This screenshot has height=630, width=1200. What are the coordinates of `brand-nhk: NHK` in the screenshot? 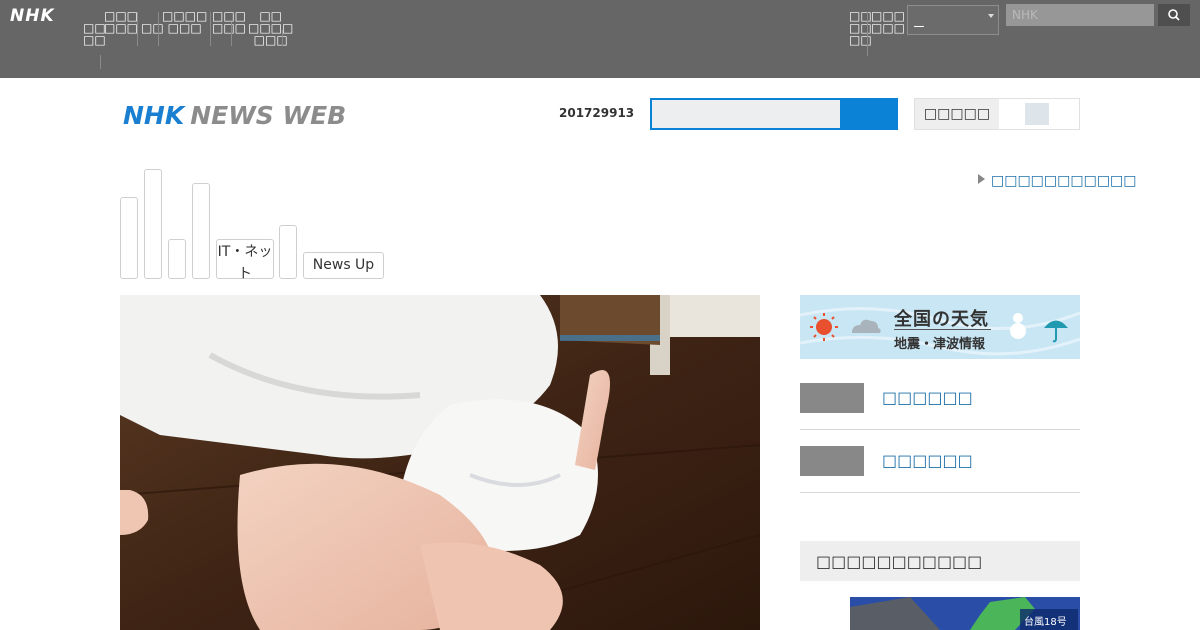 It's located at (154, 115).